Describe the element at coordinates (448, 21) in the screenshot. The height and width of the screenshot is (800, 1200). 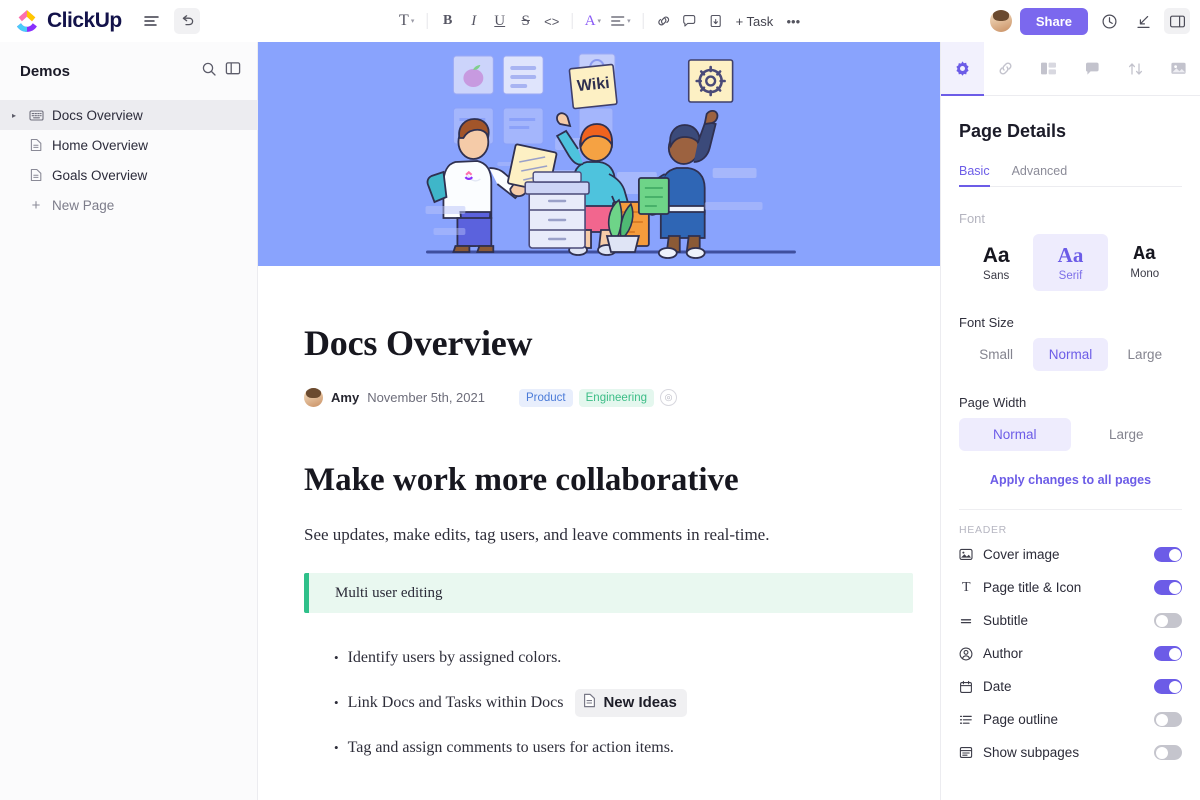
I see `bold-tool: B` at that location.